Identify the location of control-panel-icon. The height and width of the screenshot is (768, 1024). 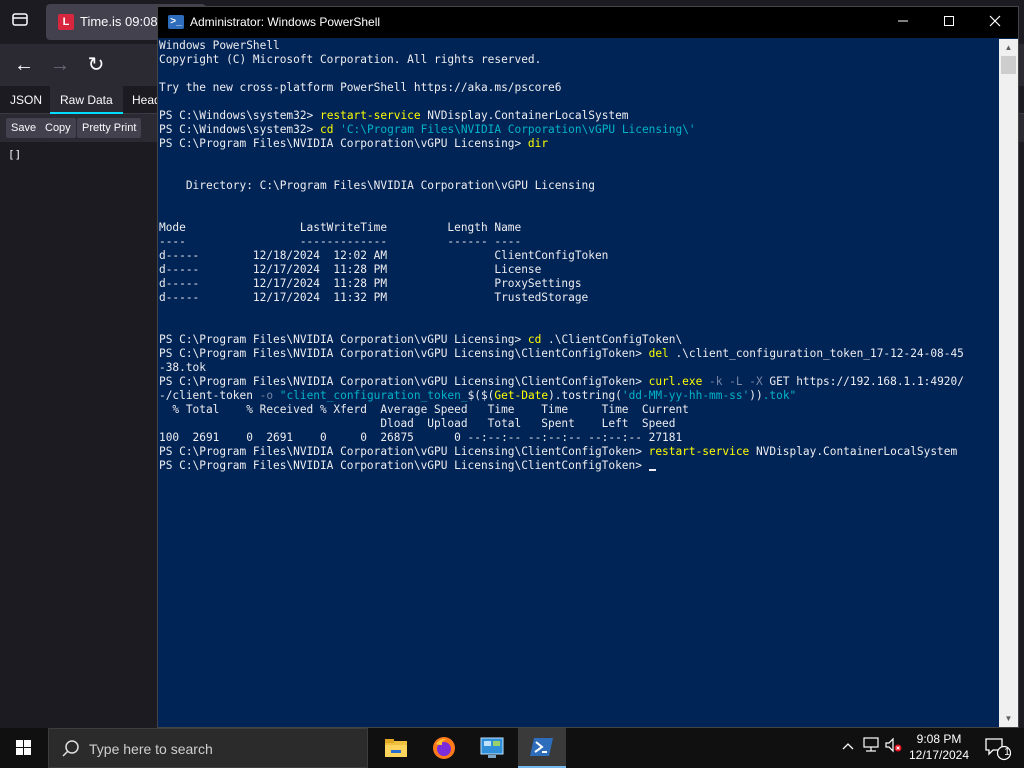
(492, 747).